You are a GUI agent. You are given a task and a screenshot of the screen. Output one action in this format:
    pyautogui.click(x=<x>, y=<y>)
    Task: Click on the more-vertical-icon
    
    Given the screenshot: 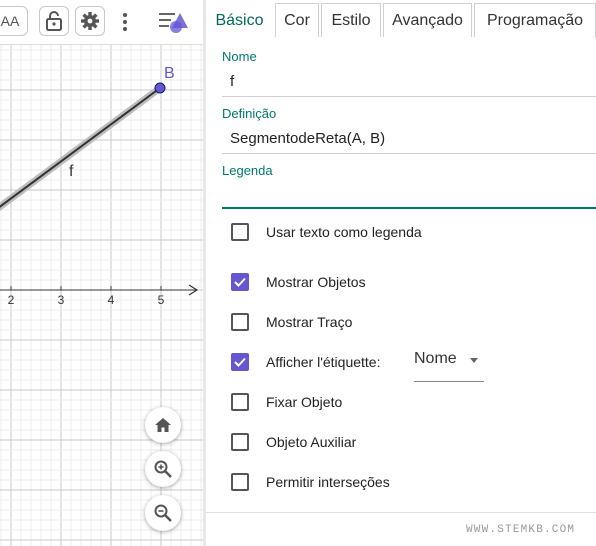 What is the action you would take?
    pyautogui.click(x=125, y=22)
    